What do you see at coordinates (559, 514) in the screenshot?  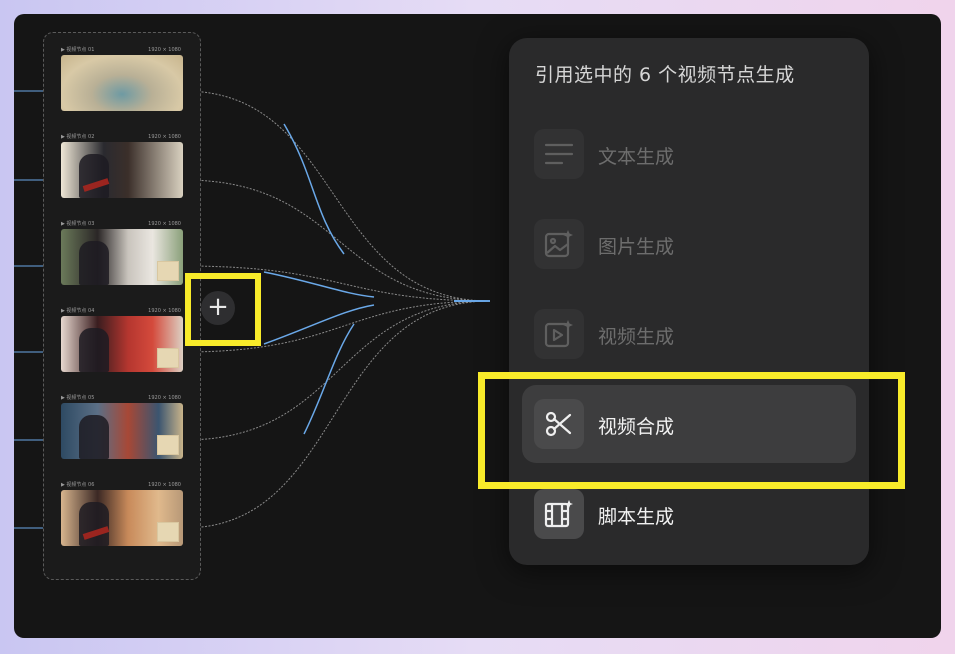 I see `film-script-icon` at bounding box center [559, 514].